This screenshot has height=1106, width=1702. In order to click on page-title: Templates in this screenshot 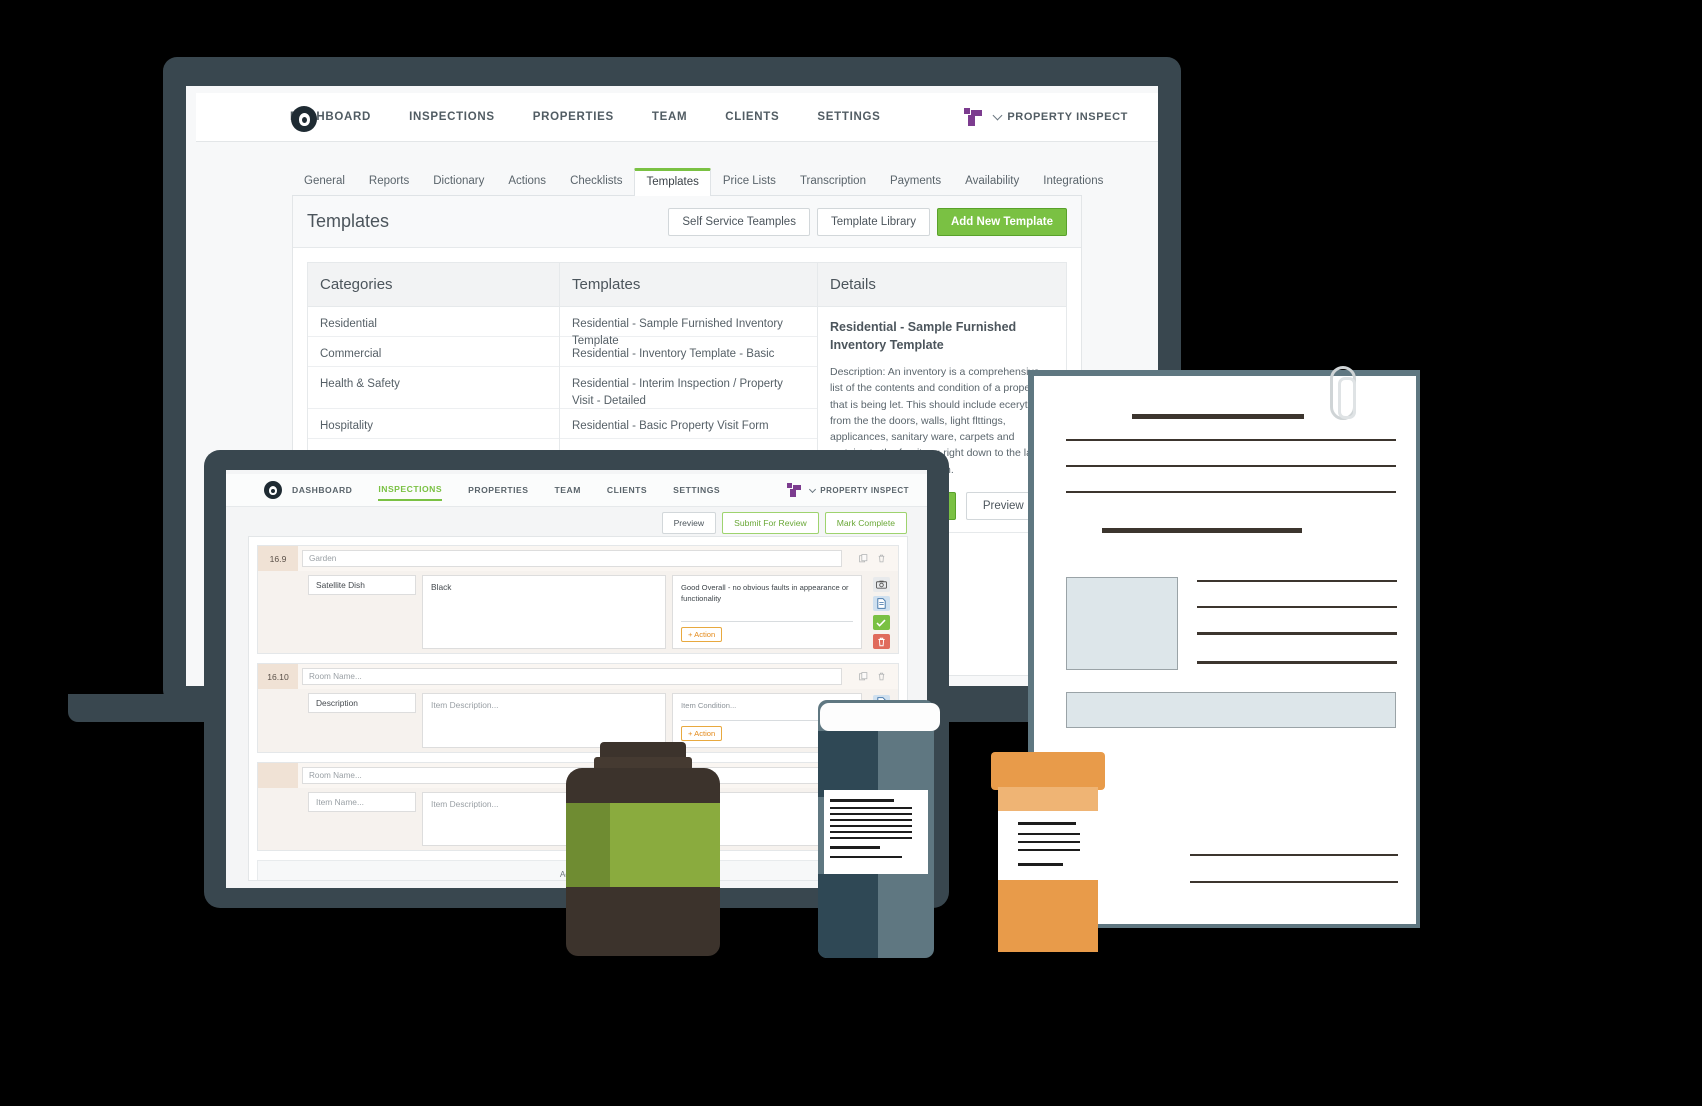, I will do `click(348, 221)`.